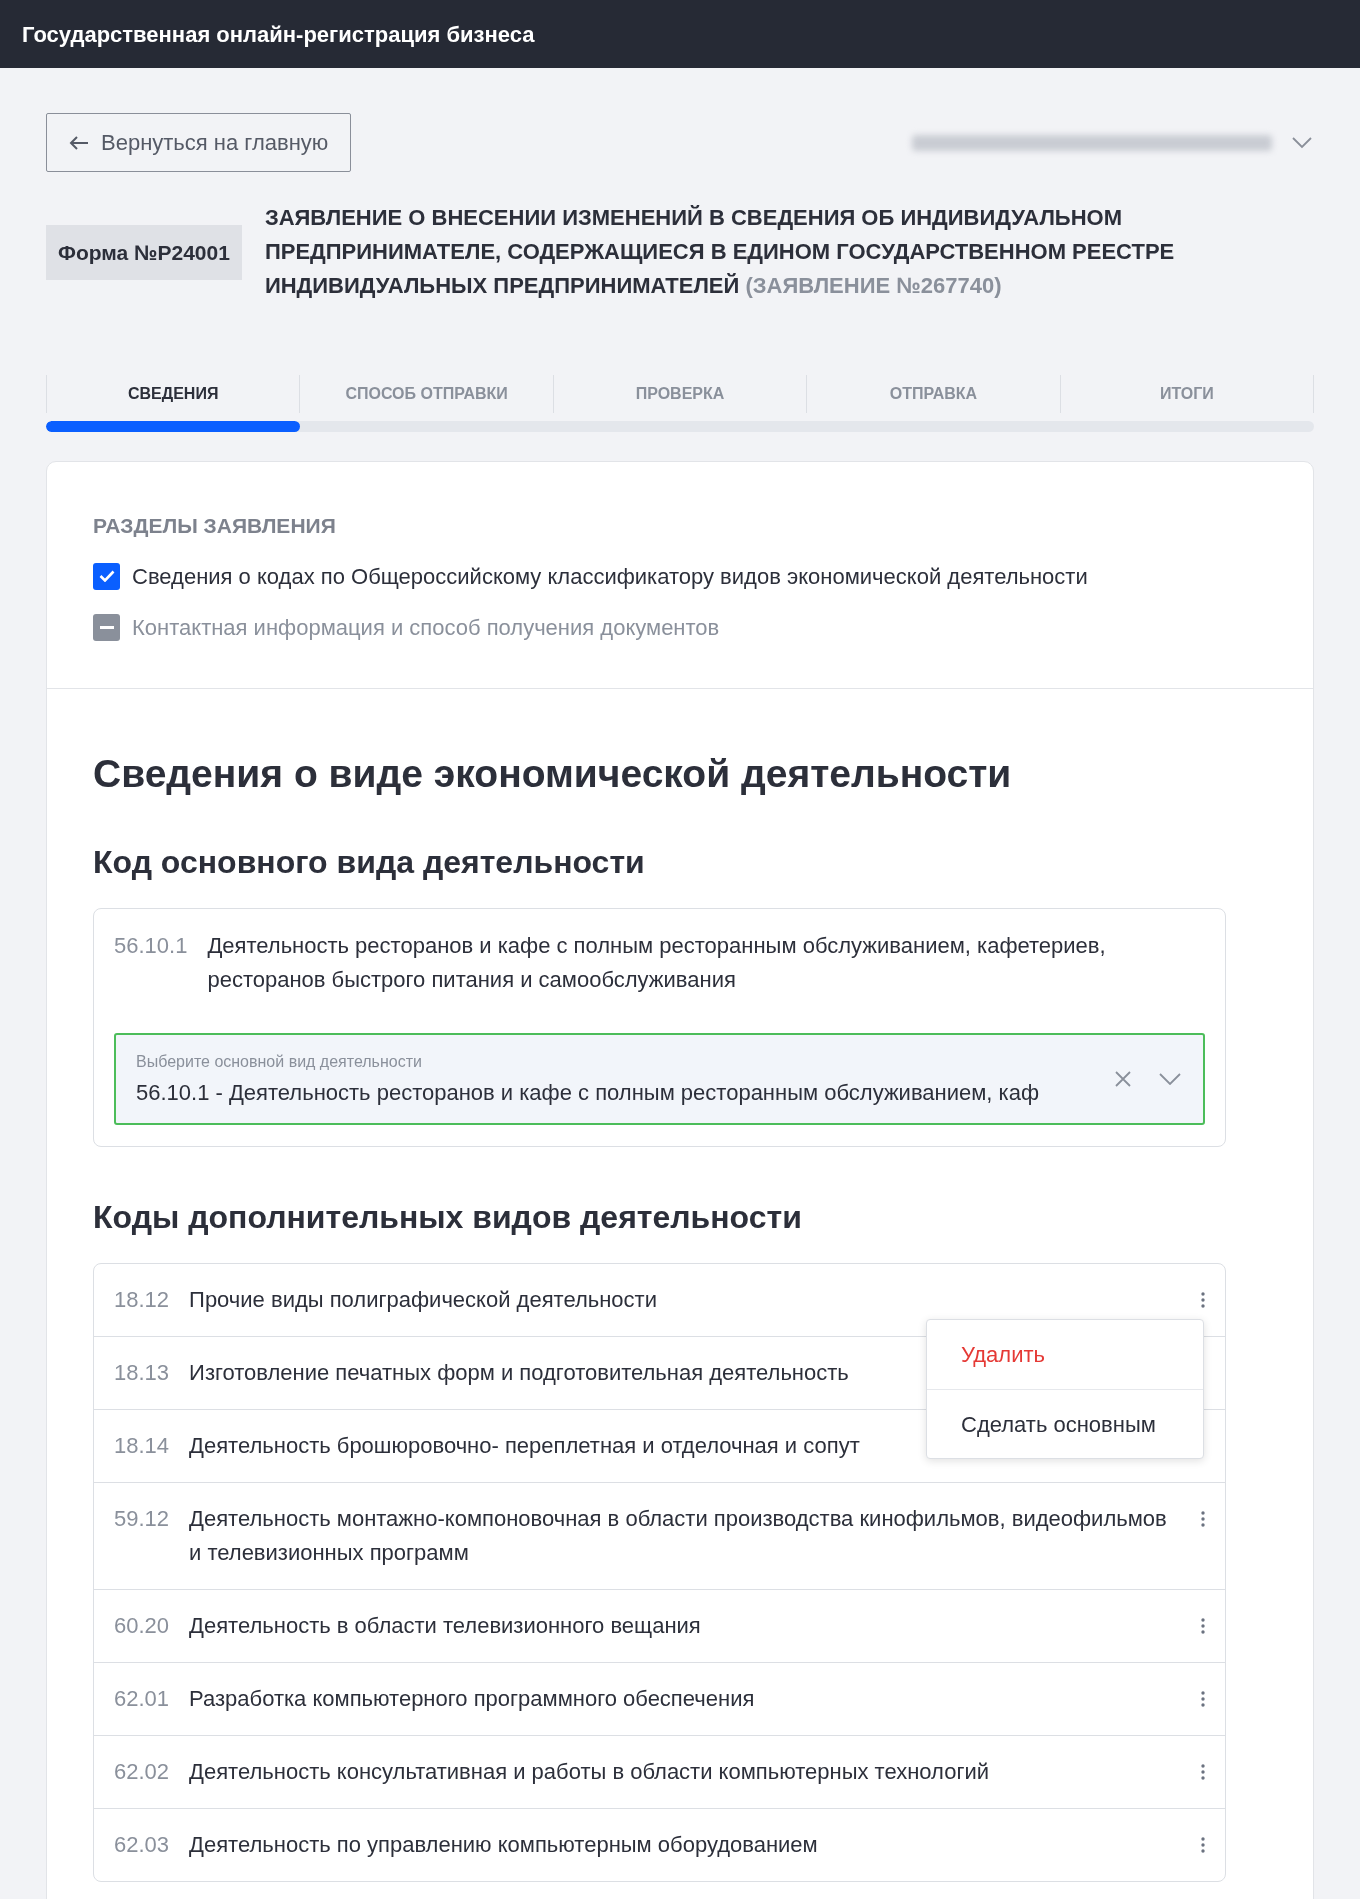 The image size is (1360, 1899). What do you see at coordinates (657, 963) in the screenshot?
I see `activity-description: Деятельность ресторанов и кафе с полным ресторанным обслуживанием, кафетериев, ресторанов быстрого питания и самообслуживания` at bounding box center [657, 963].